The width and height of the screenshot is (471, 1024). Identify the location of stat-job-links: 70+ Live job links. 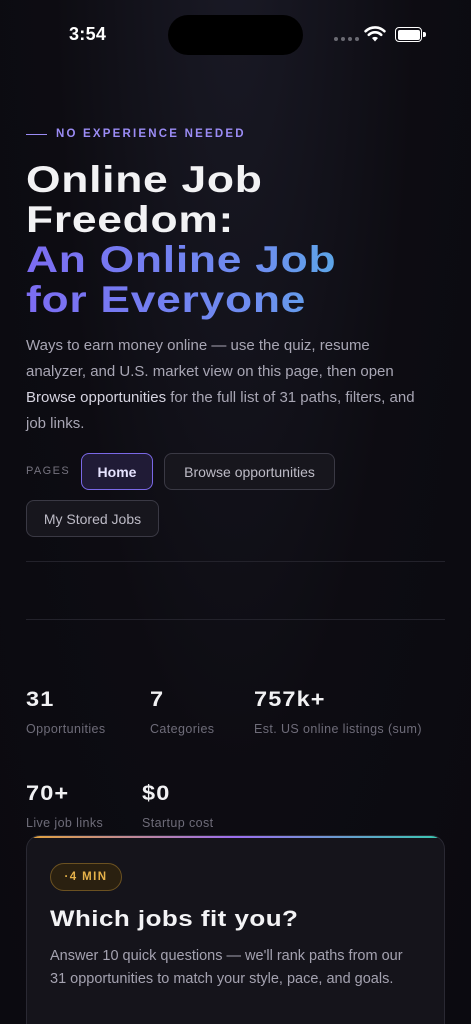
(64, 806).